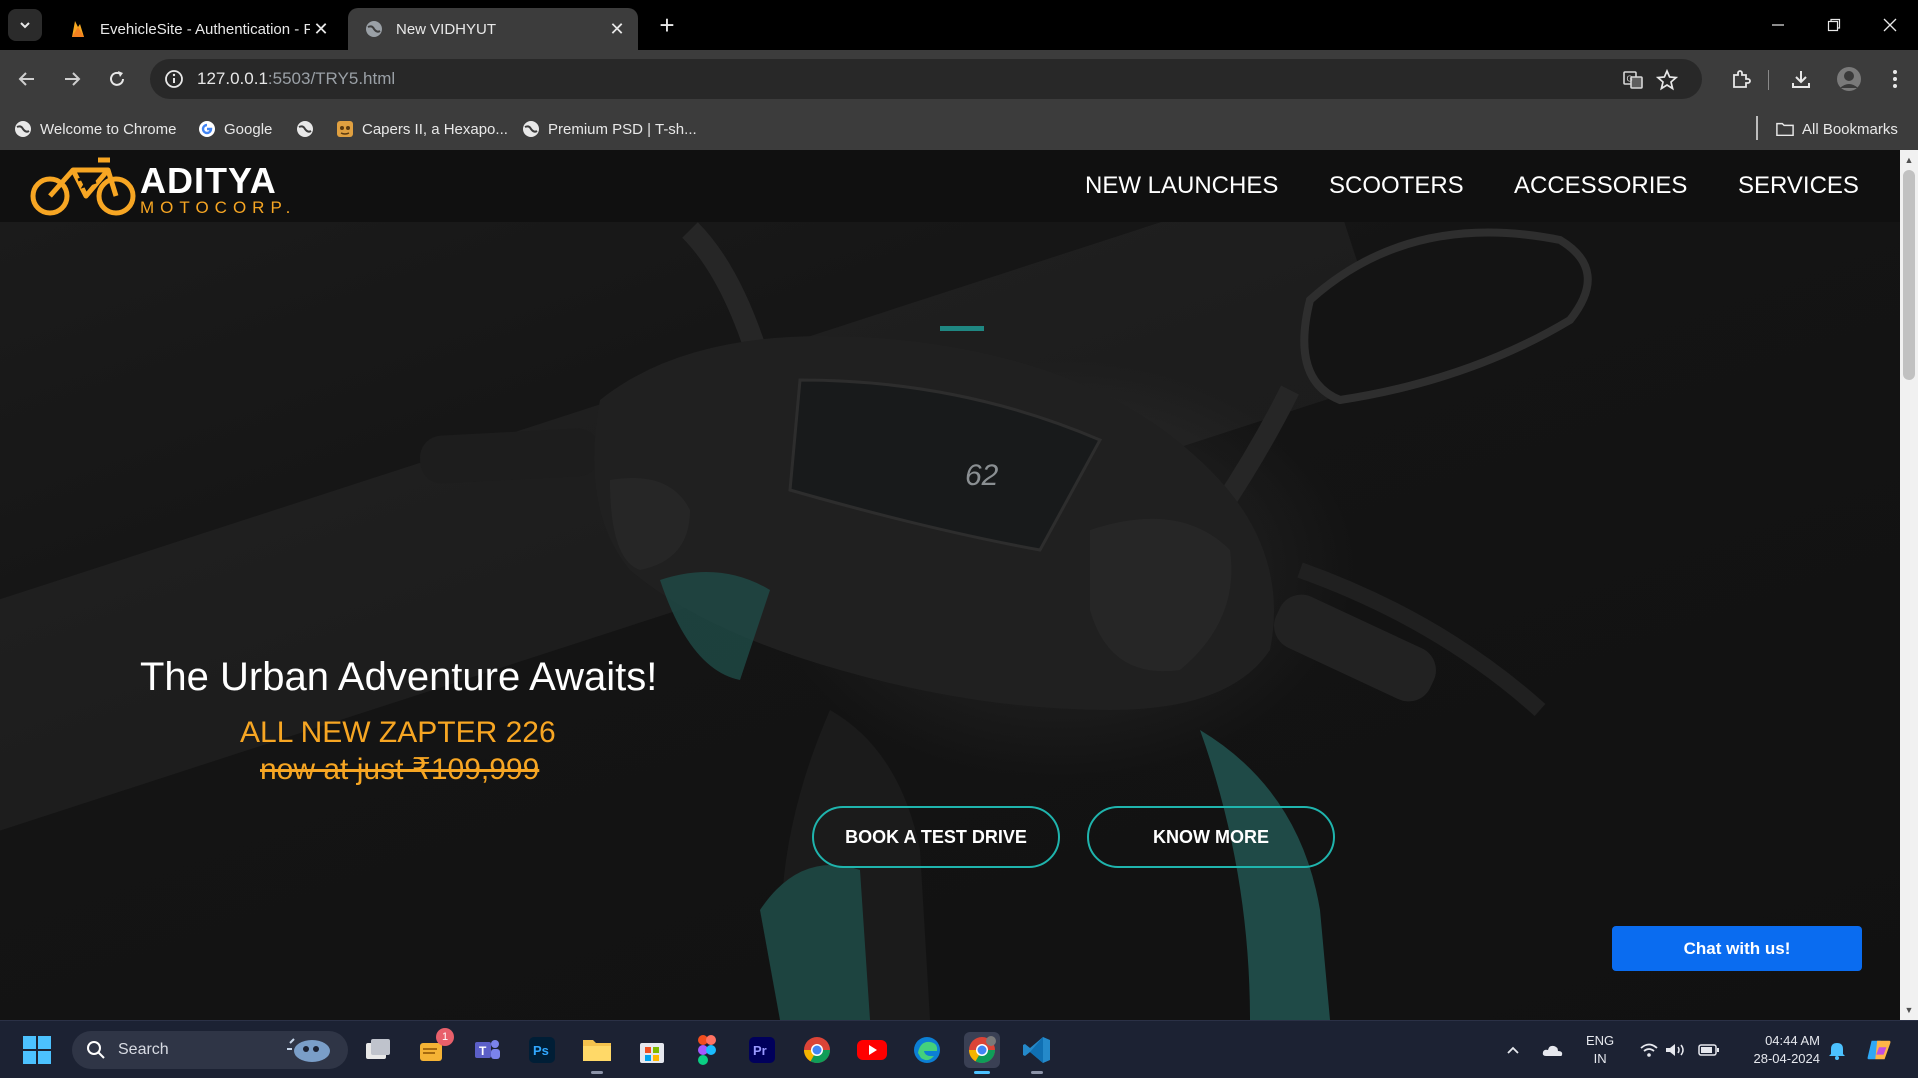 This screenshot has width=1918, height=1078. I want to click on chevron-up-icon, so click(1513, 1050).